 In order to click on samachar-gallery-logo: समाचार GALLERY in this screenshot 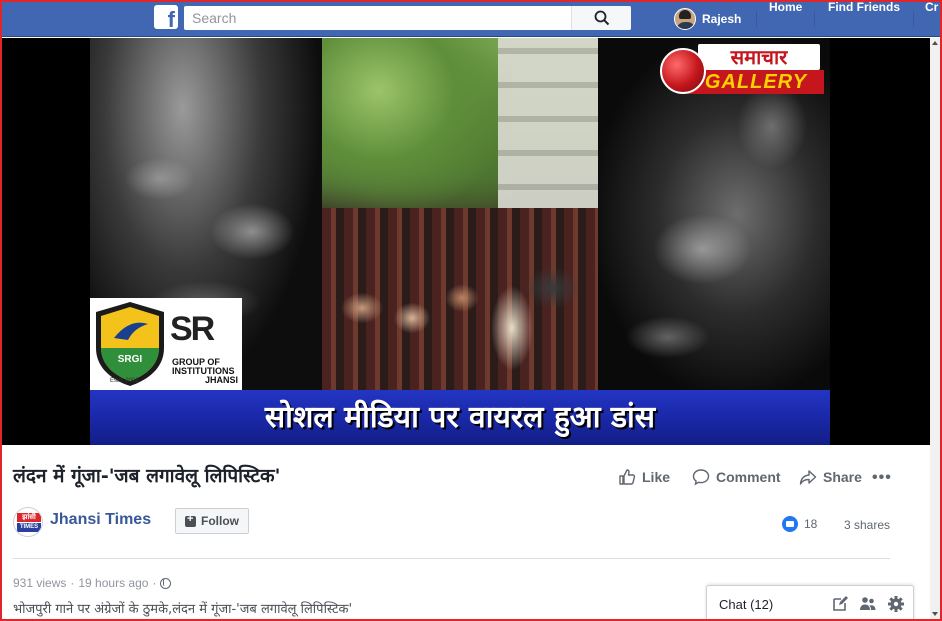, I will do `click(742, 71)`.